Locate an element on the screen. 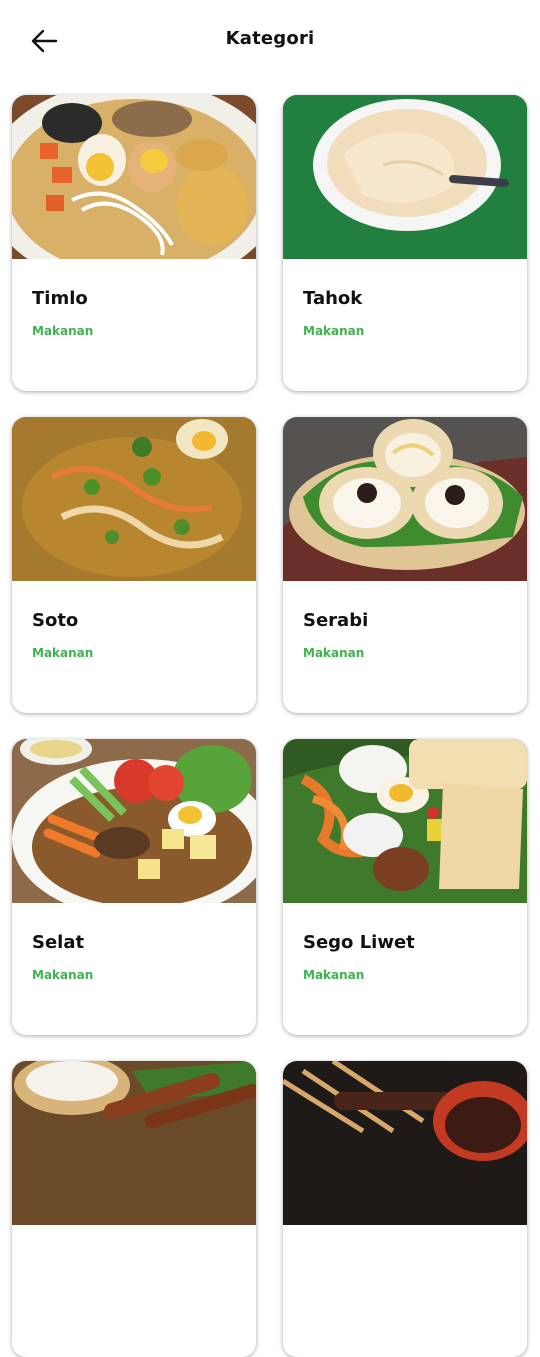  card-title: Sego Liwet is located at coordinates (359, 942).